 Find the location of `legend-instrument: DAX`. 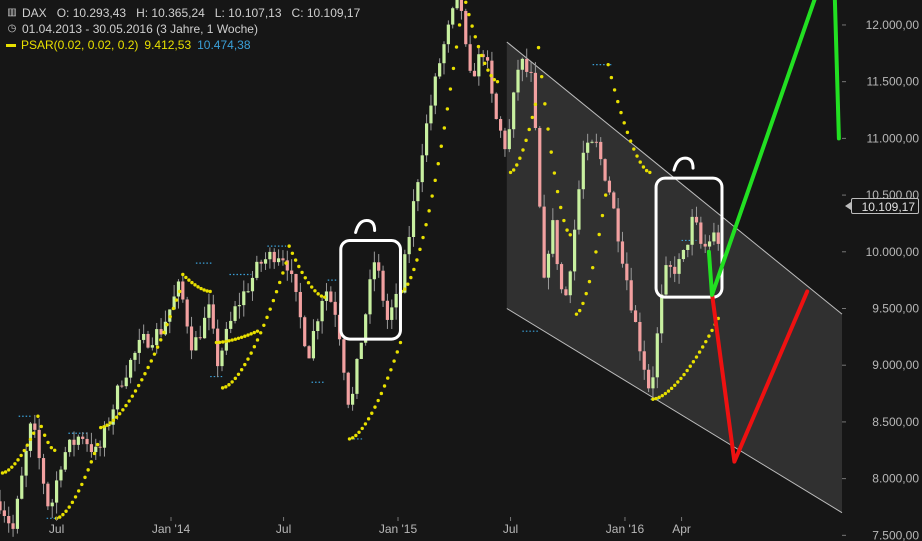

legend-instrument: DAX is located at coordinates (34, 13).